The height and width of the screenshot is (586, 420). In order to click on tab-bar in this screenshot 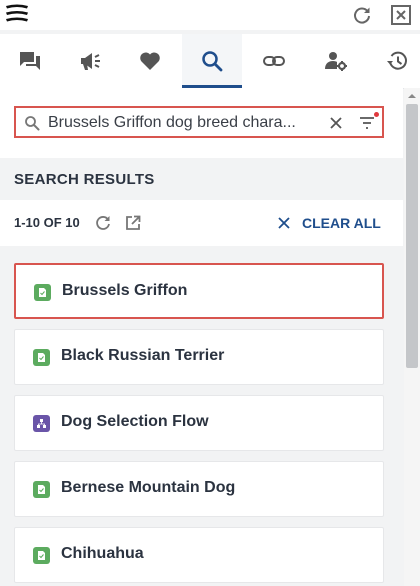, I will do `click(210, 61)`.